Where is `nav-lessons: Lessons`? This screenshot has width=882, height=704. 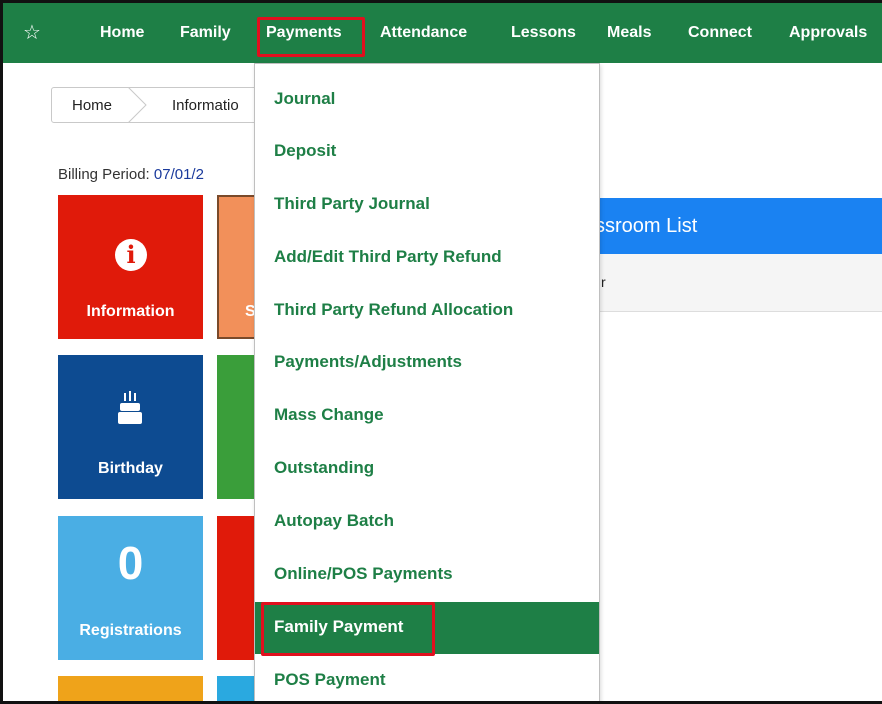
nav-lessons: Lessons is located at coordinates (543, 33).